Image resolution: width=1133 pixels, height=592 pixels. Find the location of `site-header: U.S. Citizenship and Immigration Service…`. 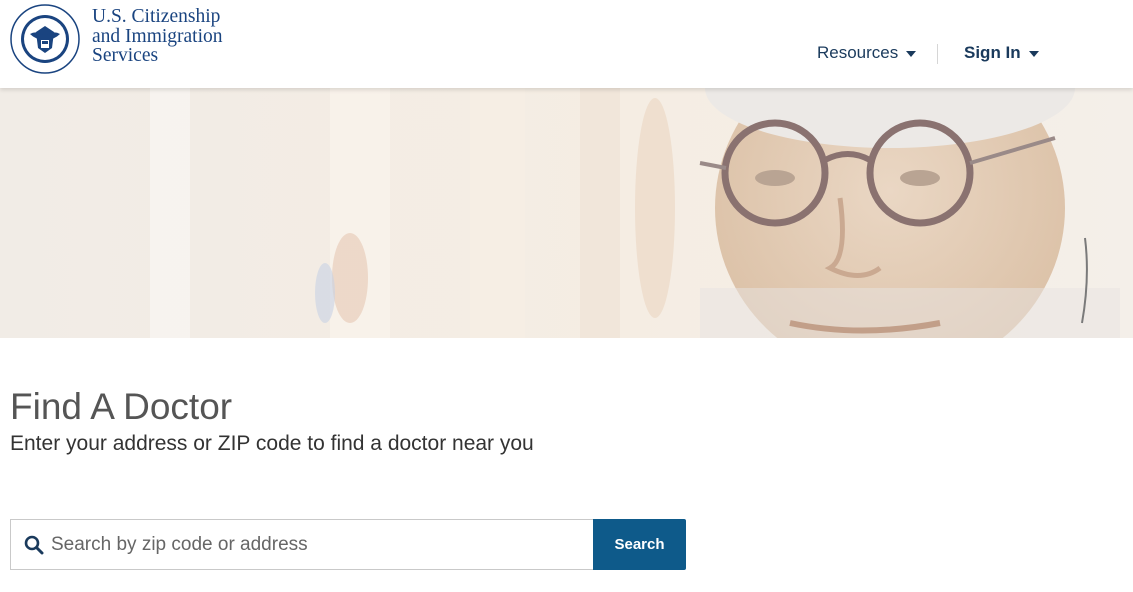

site-header: U.S. Citizenship and Immigration Service… is located at coordinates (566, 44).